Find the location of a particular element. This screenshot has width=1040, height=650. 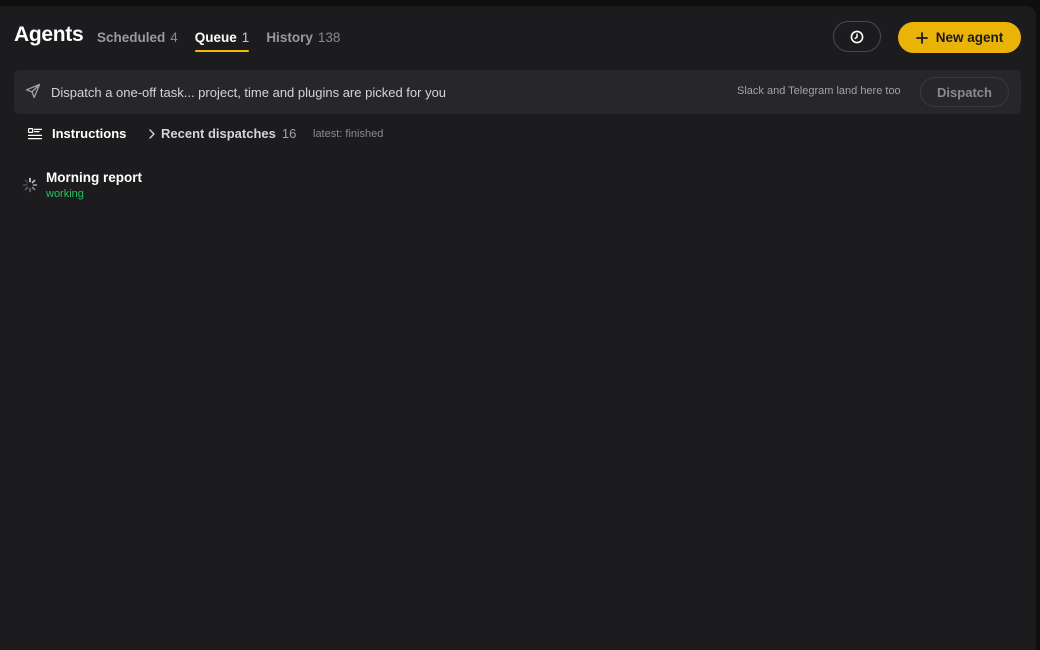

tab-history-count: 138 is located at coordinates (329, 37).